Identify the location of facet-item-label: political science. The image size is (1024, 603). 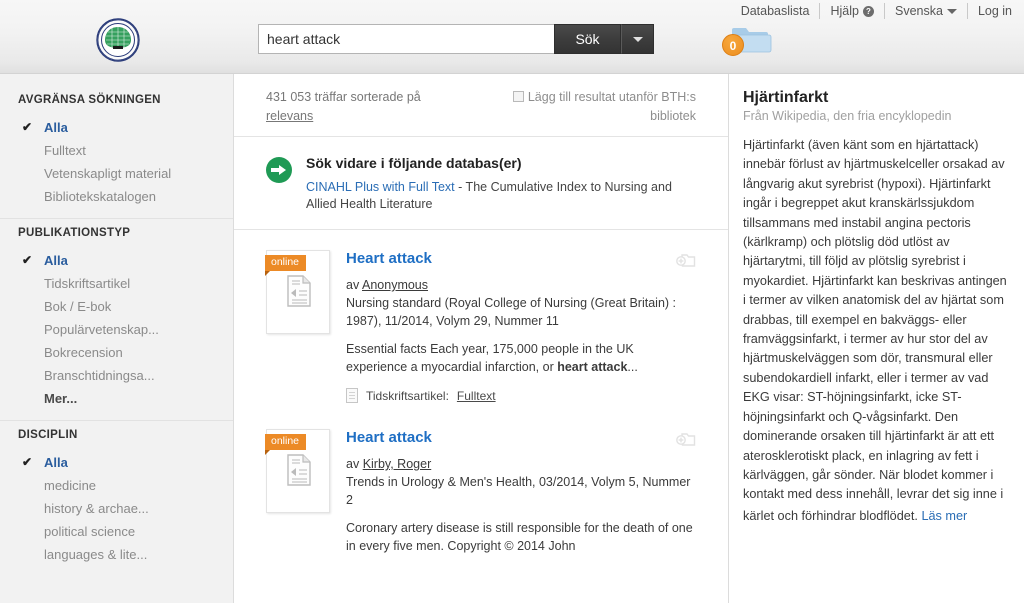
(90, 531).